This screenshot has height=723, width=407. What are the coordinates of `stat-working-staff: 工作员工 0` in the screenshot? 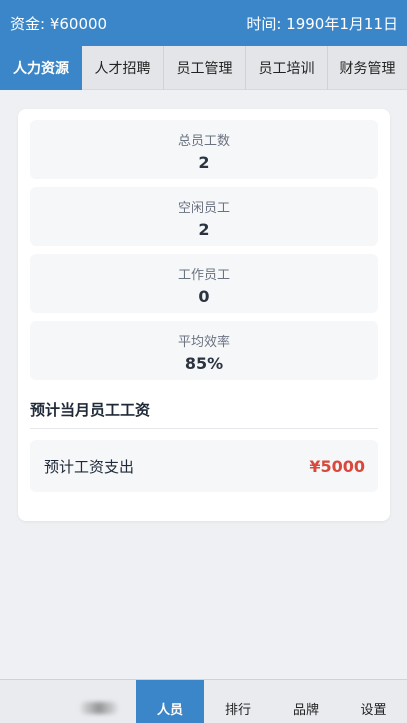 It's located at (204, 283).